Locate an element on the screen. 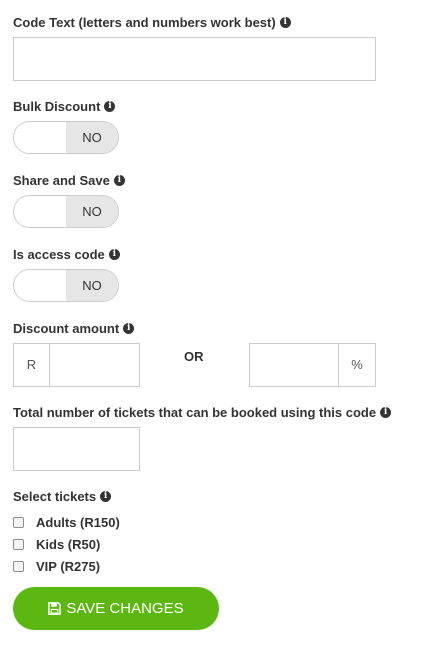 Image resolution: width=437 pixels, height=653 pixels. code-text-input is located at coordinates (194, 59).